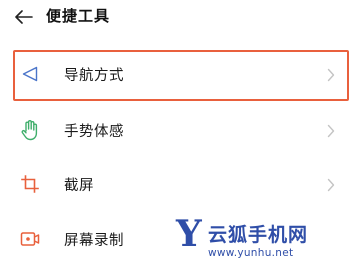 The height and width of the screenshot is (280, 354). What do you see at coordinates (258, 235) in the screenshot?
I see `watermark-brand: 云狐手机网` at bounding box center [258, 235].